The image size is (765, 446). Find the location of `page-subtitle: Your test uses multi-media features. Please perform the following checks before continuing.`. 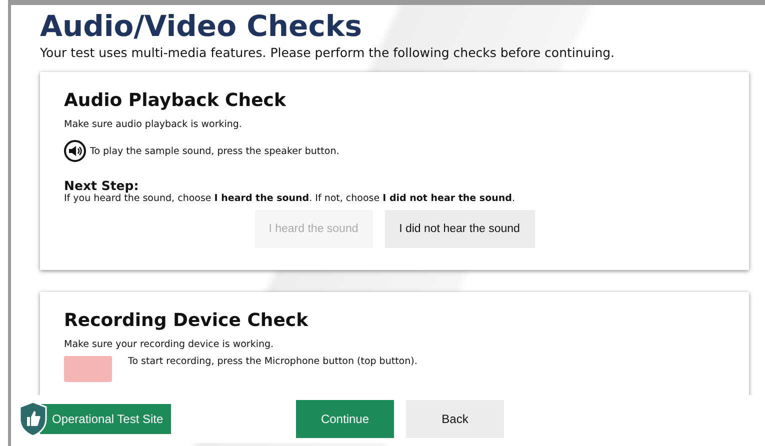

page-subtitle: Your test uses multi-media features. Please perform the following checks before continuing. is located at coordinates (328, 52).